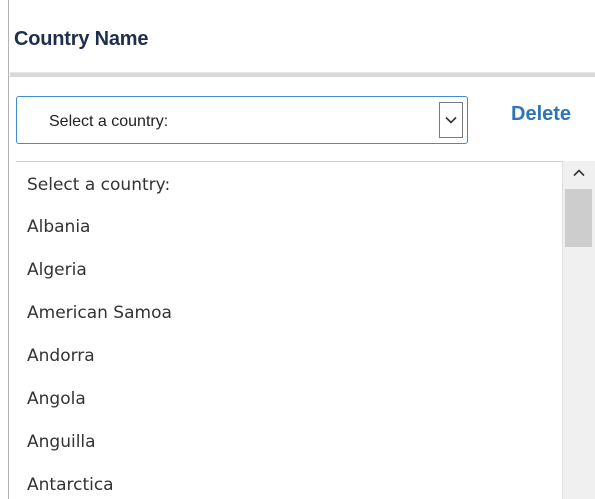 Image resolution: width=595 pixels, height=499 pixels. What do you see at coordinates (578, 330) in the screenshot?
I see `dropdown-scrollbar` at bounding box center [578, 330].